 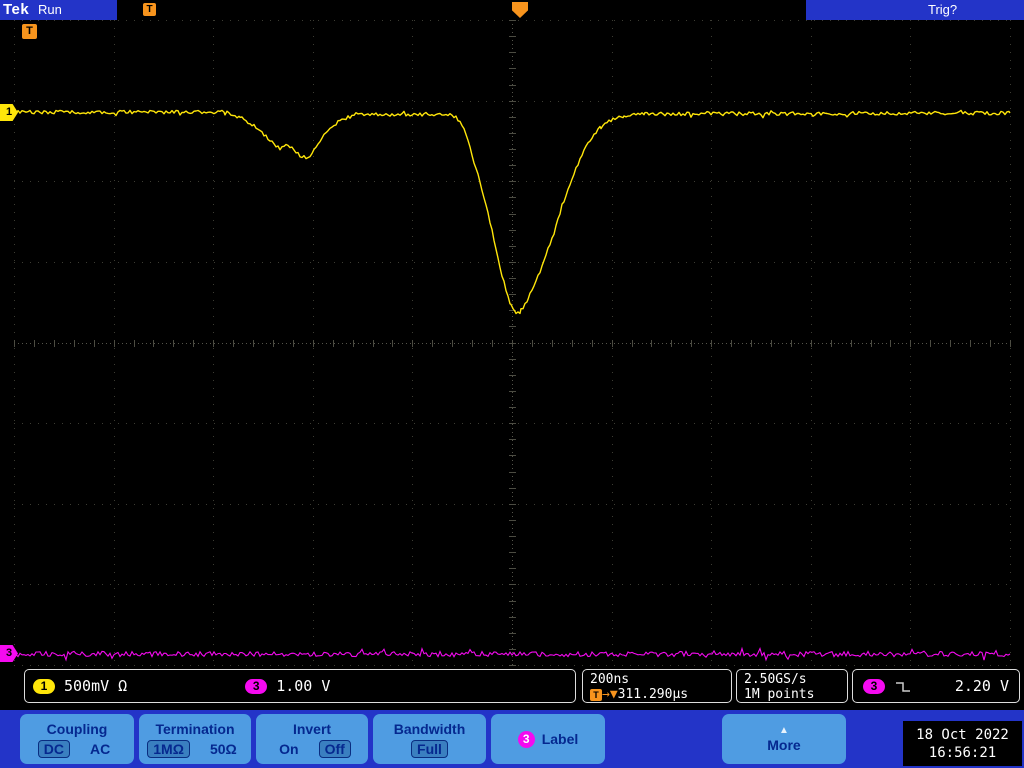 What do you see at coordinates (149, 9) in the screenshot?
I see `trigger-t-icon: T` at bounding box center [149, 9].